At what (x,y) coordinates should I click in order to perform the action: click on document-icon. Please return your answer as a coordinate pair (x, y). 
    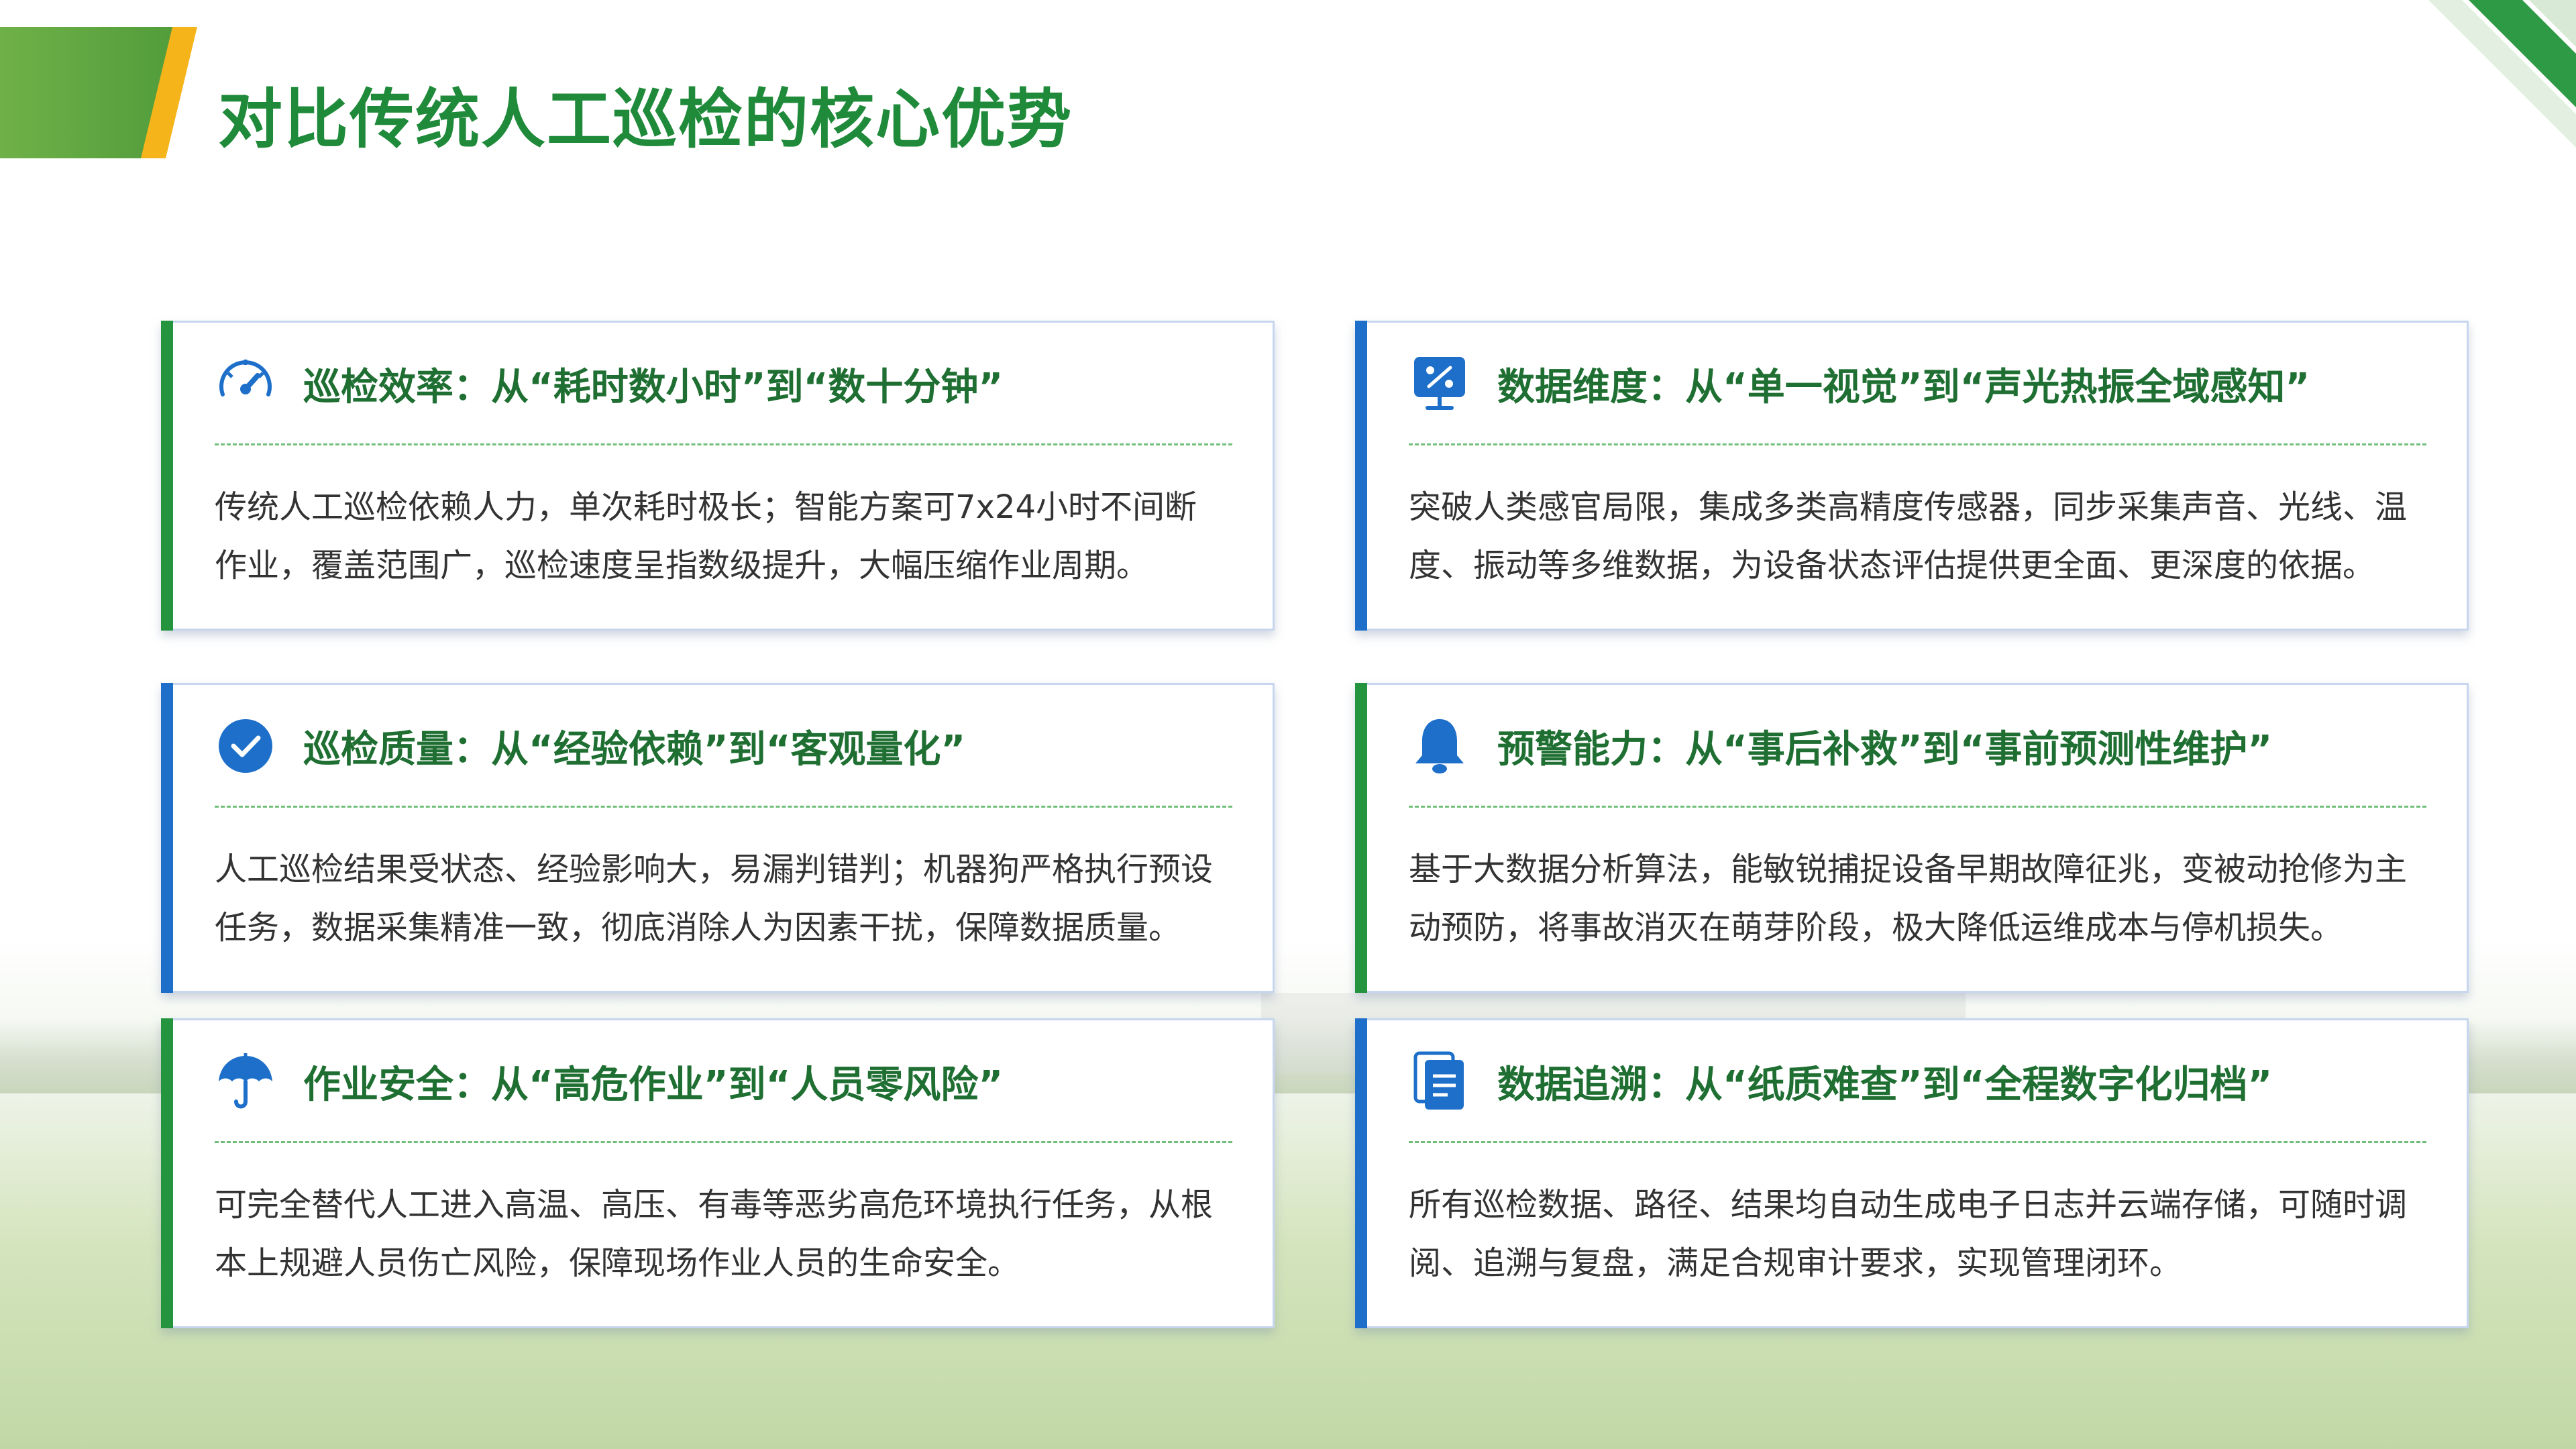
    Looking at the image, I should click on (1439, 1081).